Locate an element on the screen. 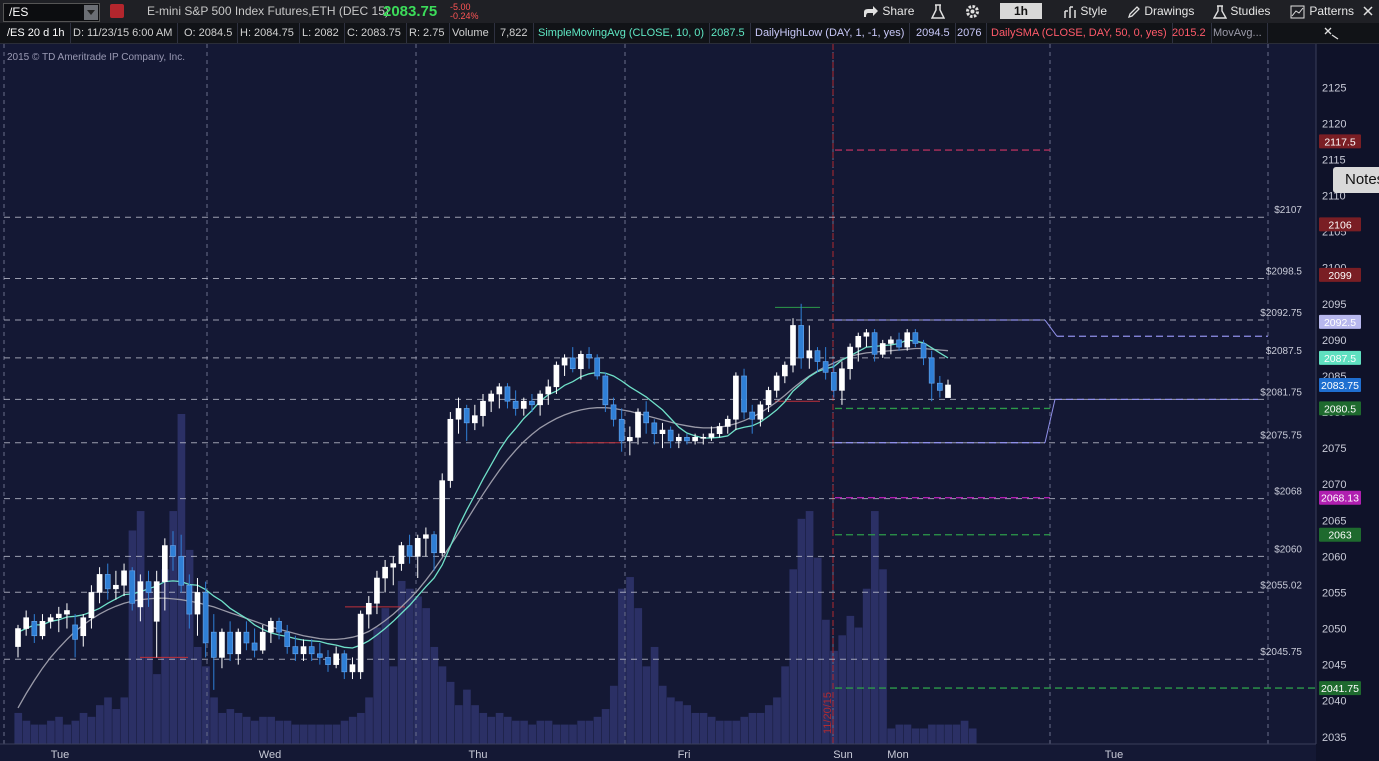 This screenshot has height=761, width=1379. sma-study-label: SimpleMovingAvg (CLOSE, 10, 0) is located at coordinates (622, 33).